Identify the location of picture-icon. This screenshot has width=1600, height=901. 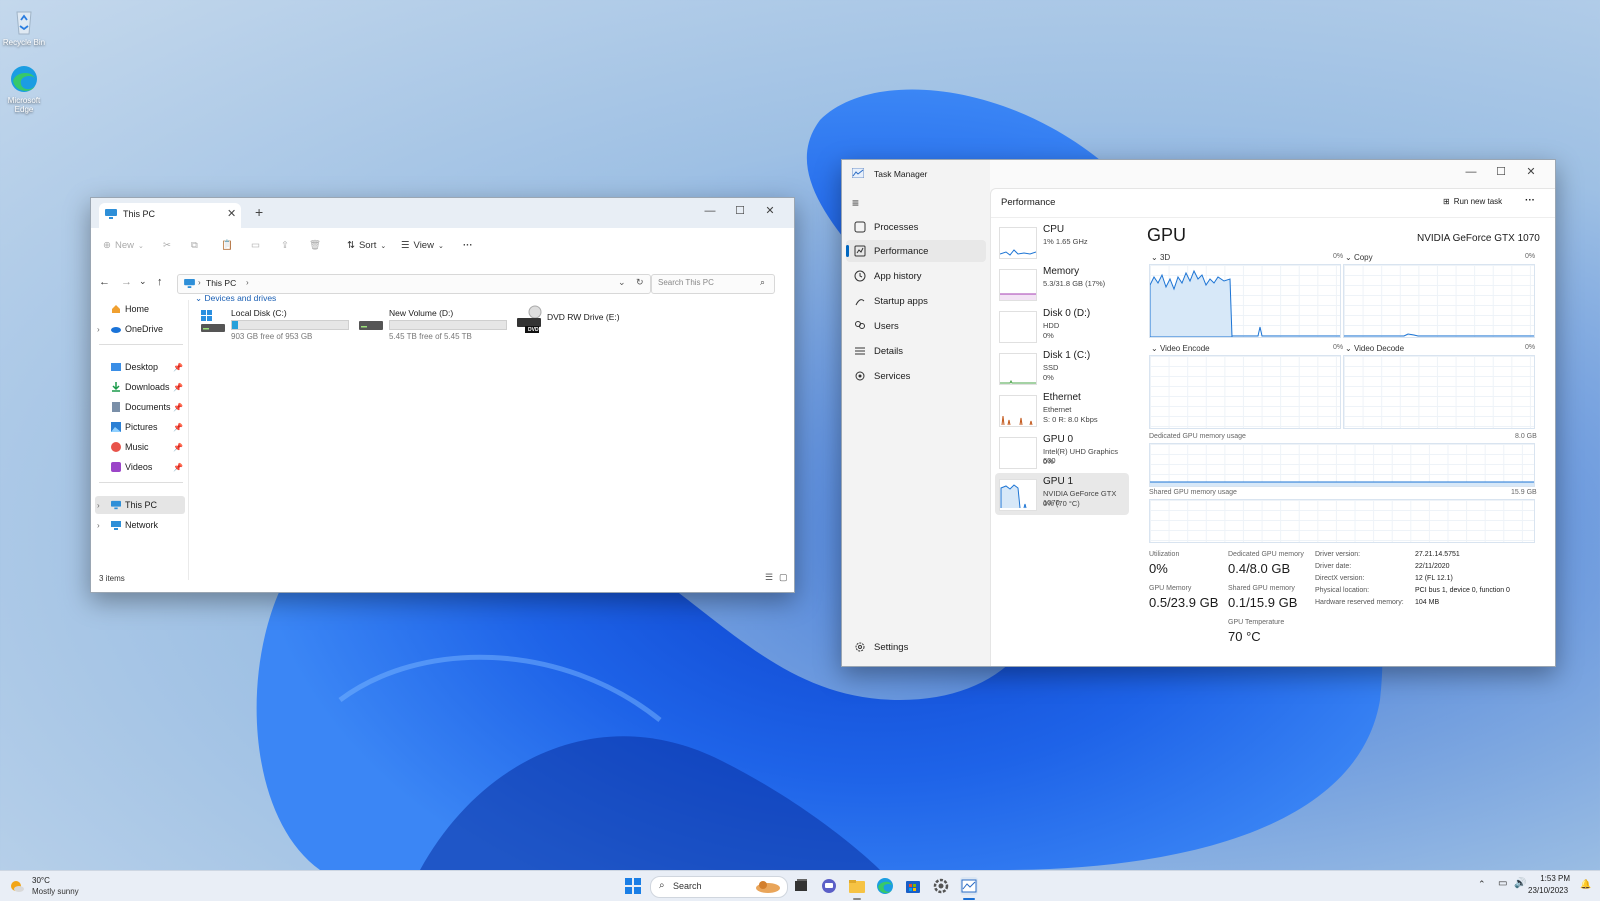
(116, 427).